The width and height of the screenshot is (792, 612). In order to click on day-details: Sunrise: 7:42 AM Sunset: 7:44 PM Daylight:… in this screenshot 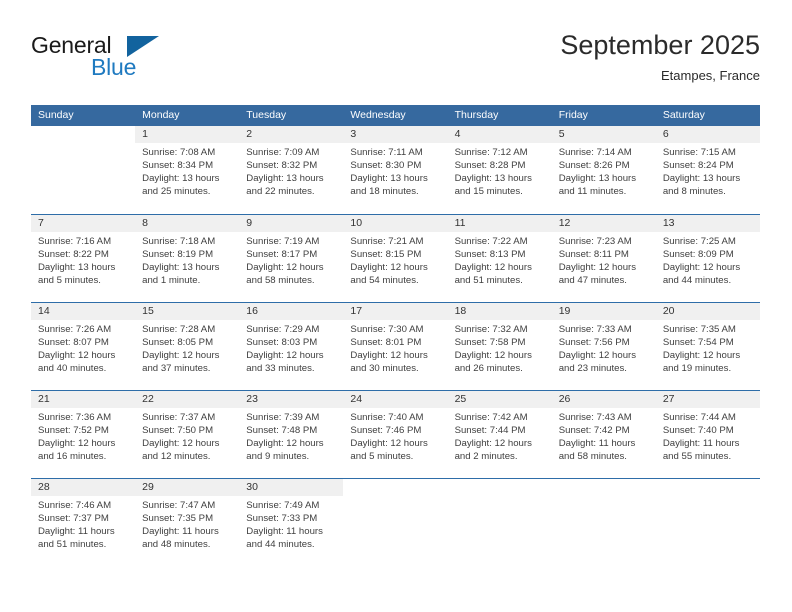, I will do `click(500, 435)`.